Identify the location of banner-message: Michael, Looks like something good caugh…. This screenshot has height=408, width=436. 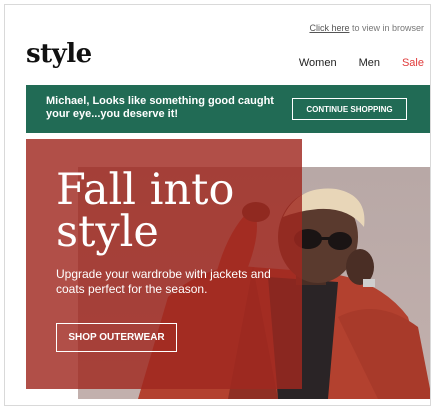
(160, 107).